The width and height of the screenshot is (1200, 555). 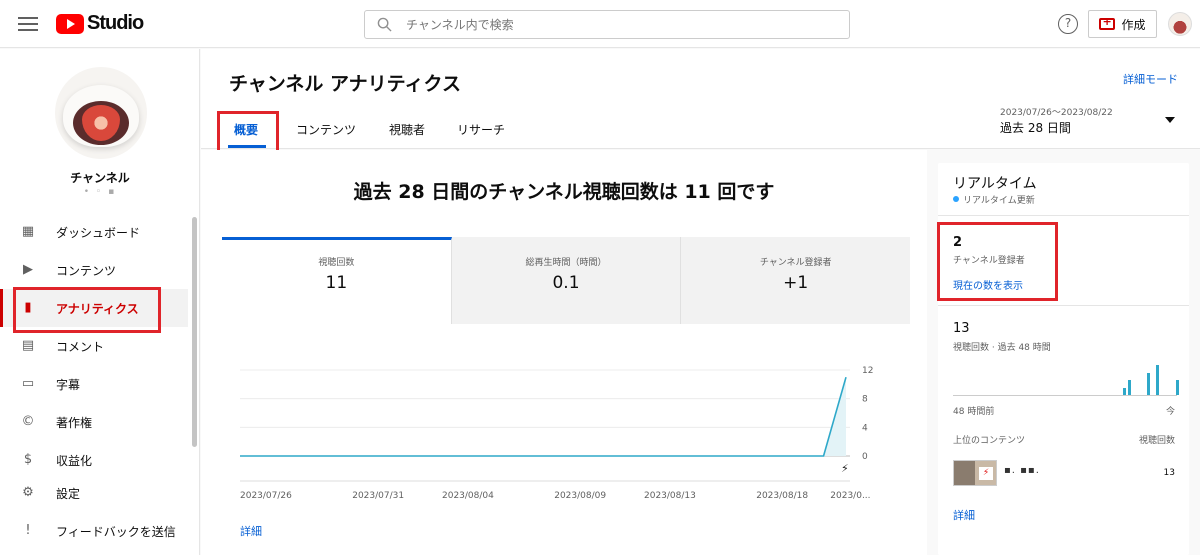 I want to click on sidebar-item-label: コメント, so click(x=80, y=346).